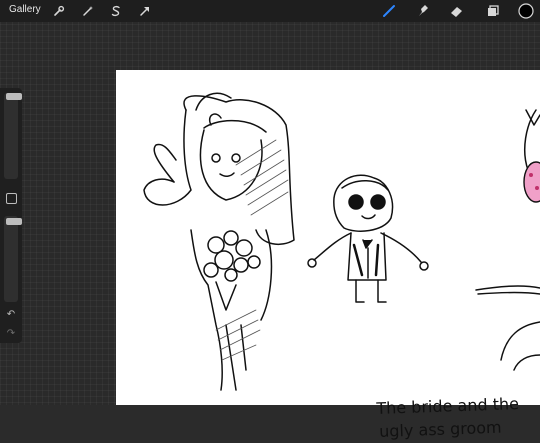  I want to click on brush-size-slider, so click(13, 136).